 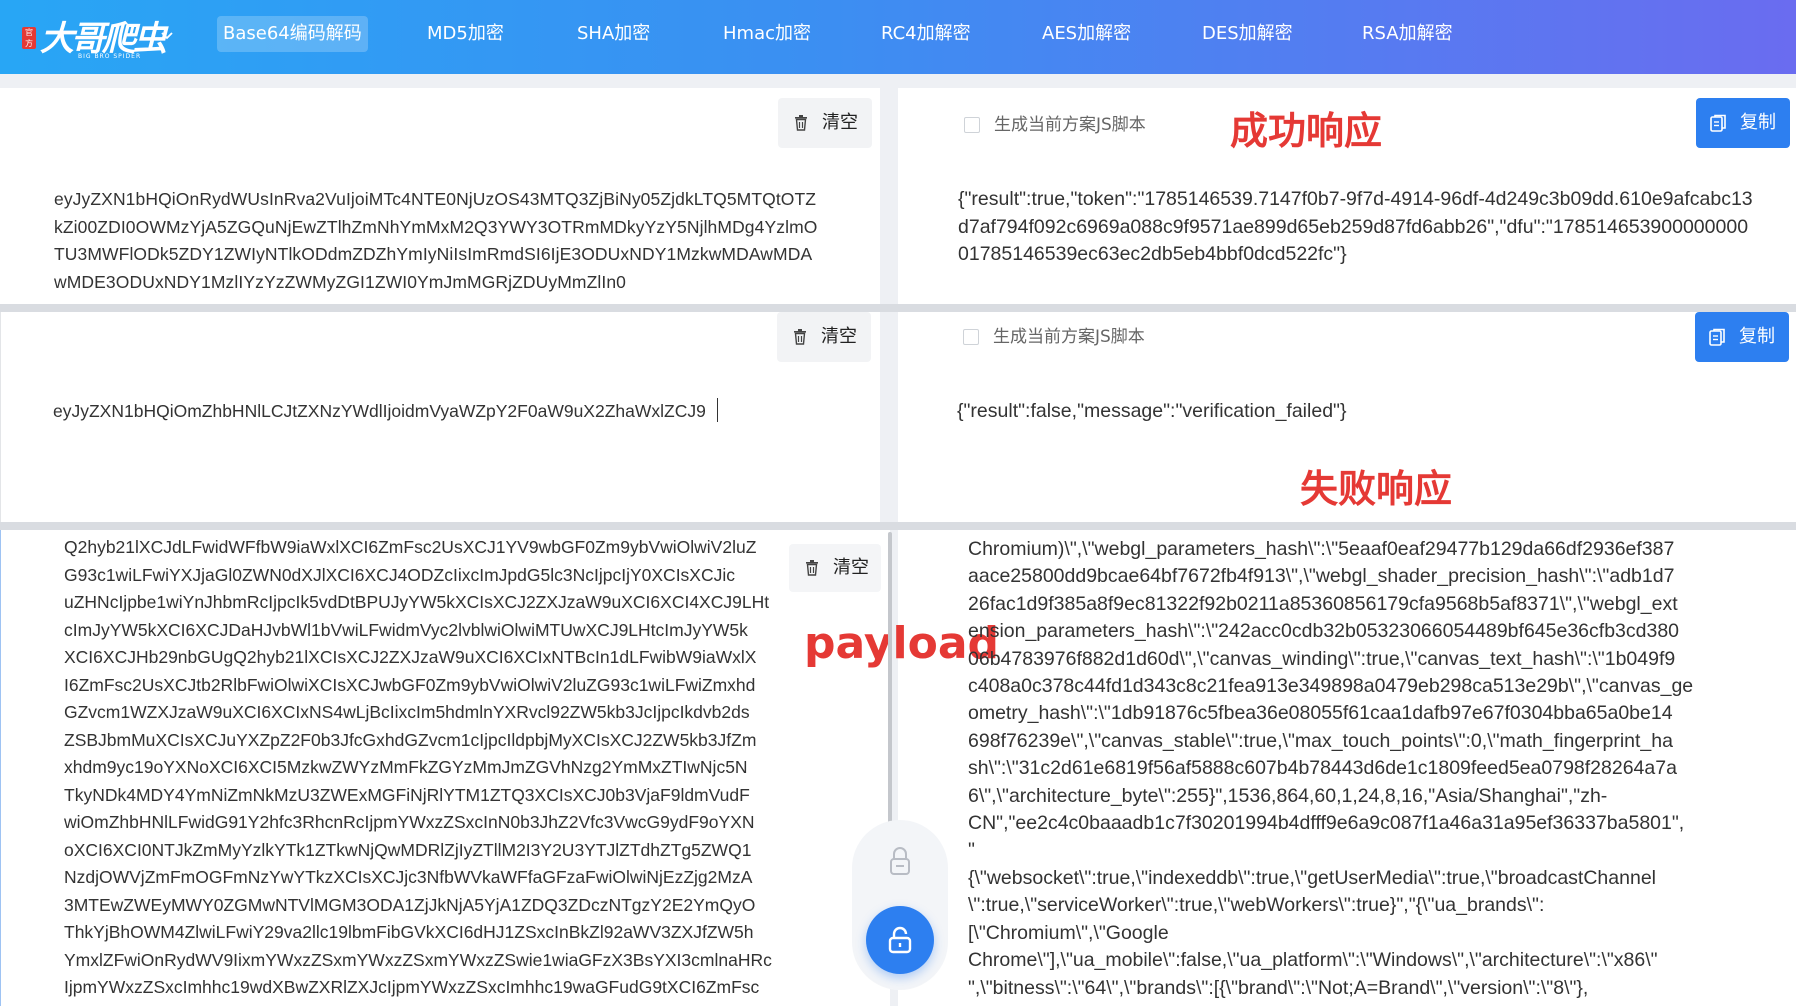 What do you see at coordinates (839, 336) in the screenshot?
I see `section2-clear-label: 清空` at bounding box center [839, 336].